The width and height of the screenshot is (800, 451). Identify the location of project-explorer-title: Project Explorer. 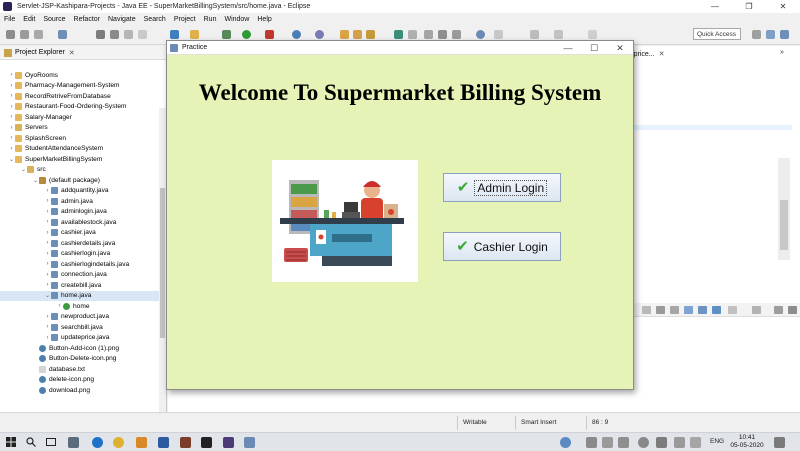
(40, 52).